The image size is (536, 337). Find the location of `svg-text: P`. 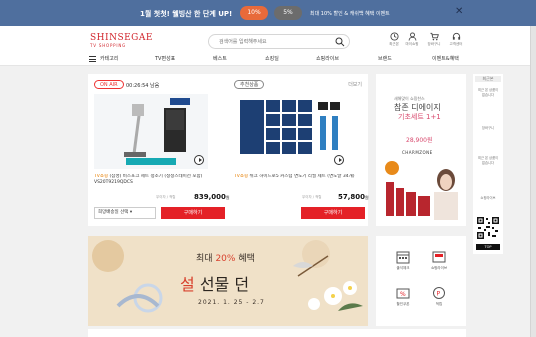

svg-text: P is located at coordinates (439, 294).